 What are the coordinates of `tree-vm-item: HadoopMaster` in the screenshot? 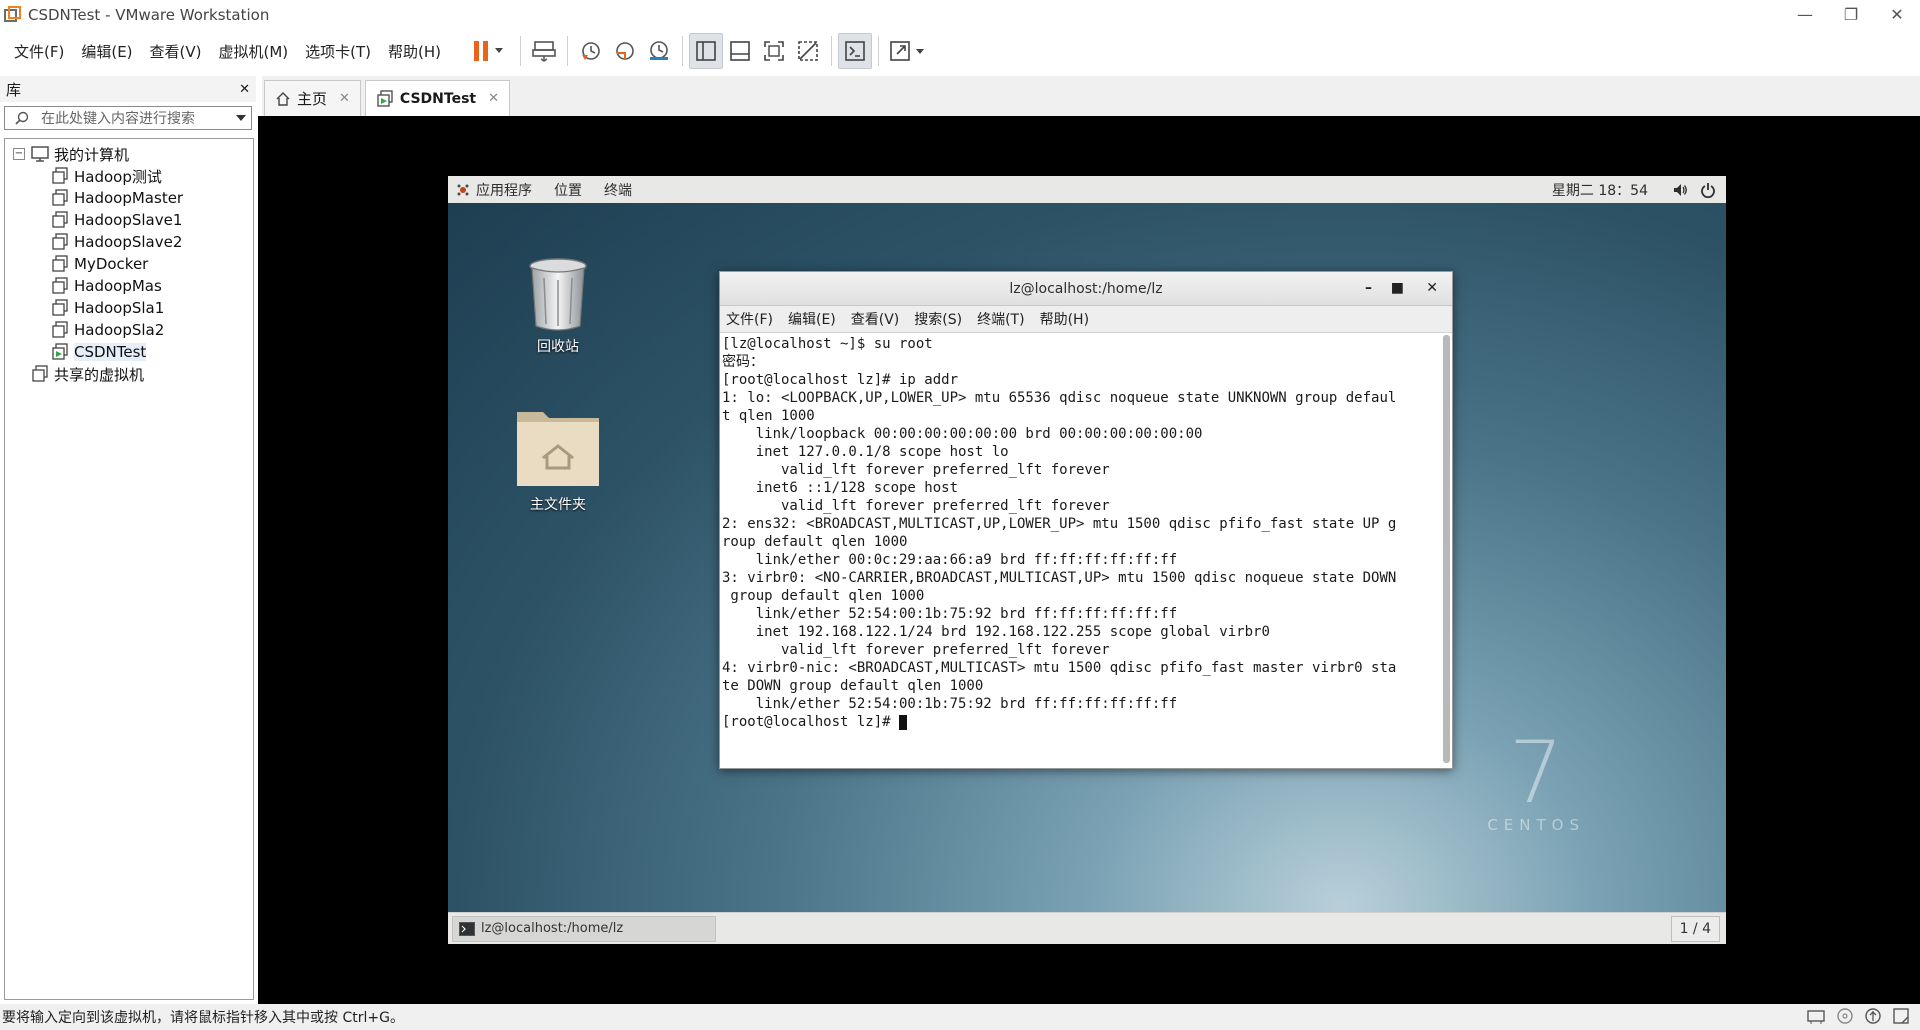 It's located at (129, 198).